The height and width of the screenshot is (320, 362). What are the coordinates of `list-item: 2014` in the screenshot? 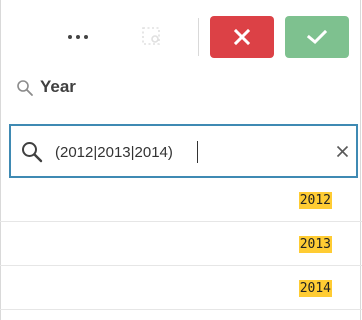 It's located at (181, 288).